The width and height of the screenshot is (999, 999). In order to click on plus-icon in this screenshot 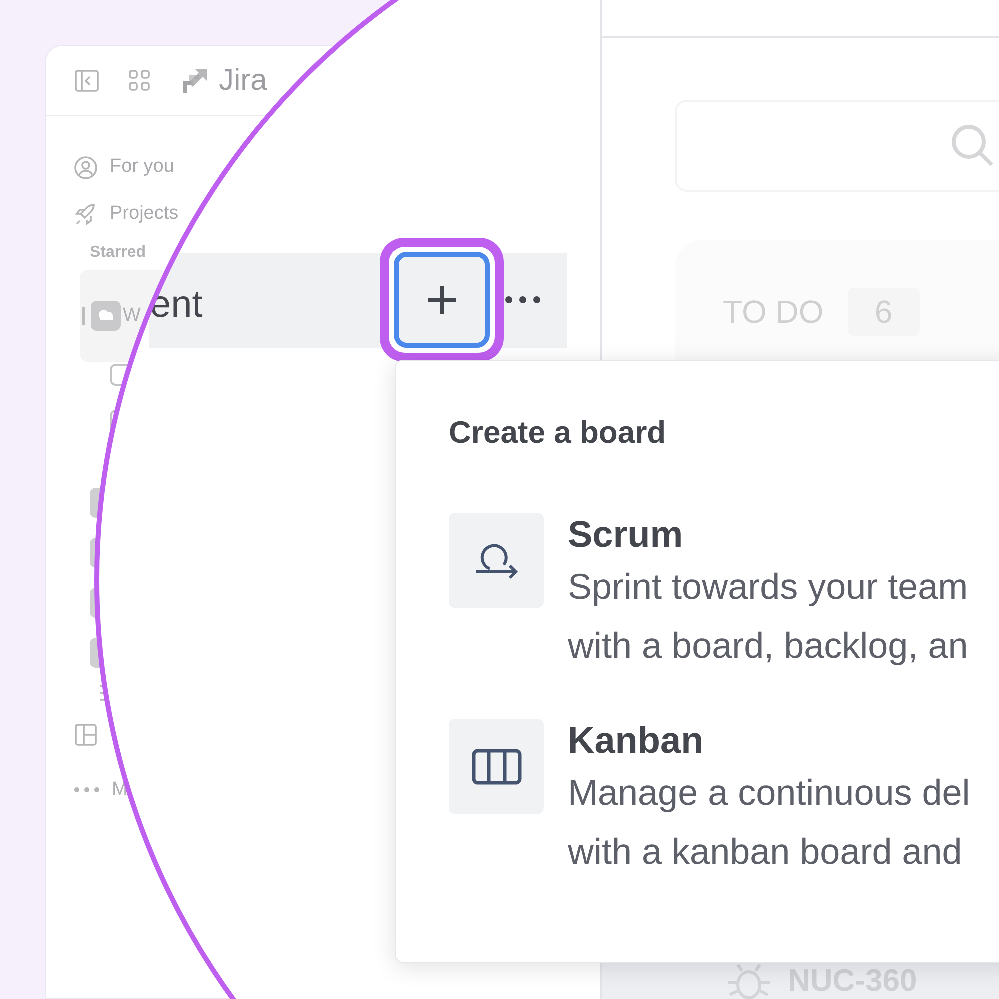, I will do `click(442, 300)`.